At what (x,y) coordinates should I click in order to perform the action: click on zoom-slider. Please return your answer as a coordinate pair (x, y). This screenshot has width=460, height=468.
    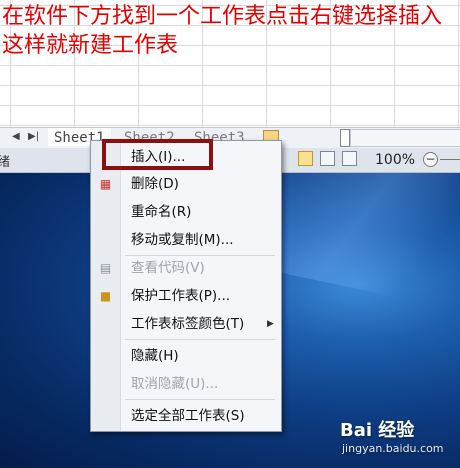
    Looking at the image, I should click on (450, 159).